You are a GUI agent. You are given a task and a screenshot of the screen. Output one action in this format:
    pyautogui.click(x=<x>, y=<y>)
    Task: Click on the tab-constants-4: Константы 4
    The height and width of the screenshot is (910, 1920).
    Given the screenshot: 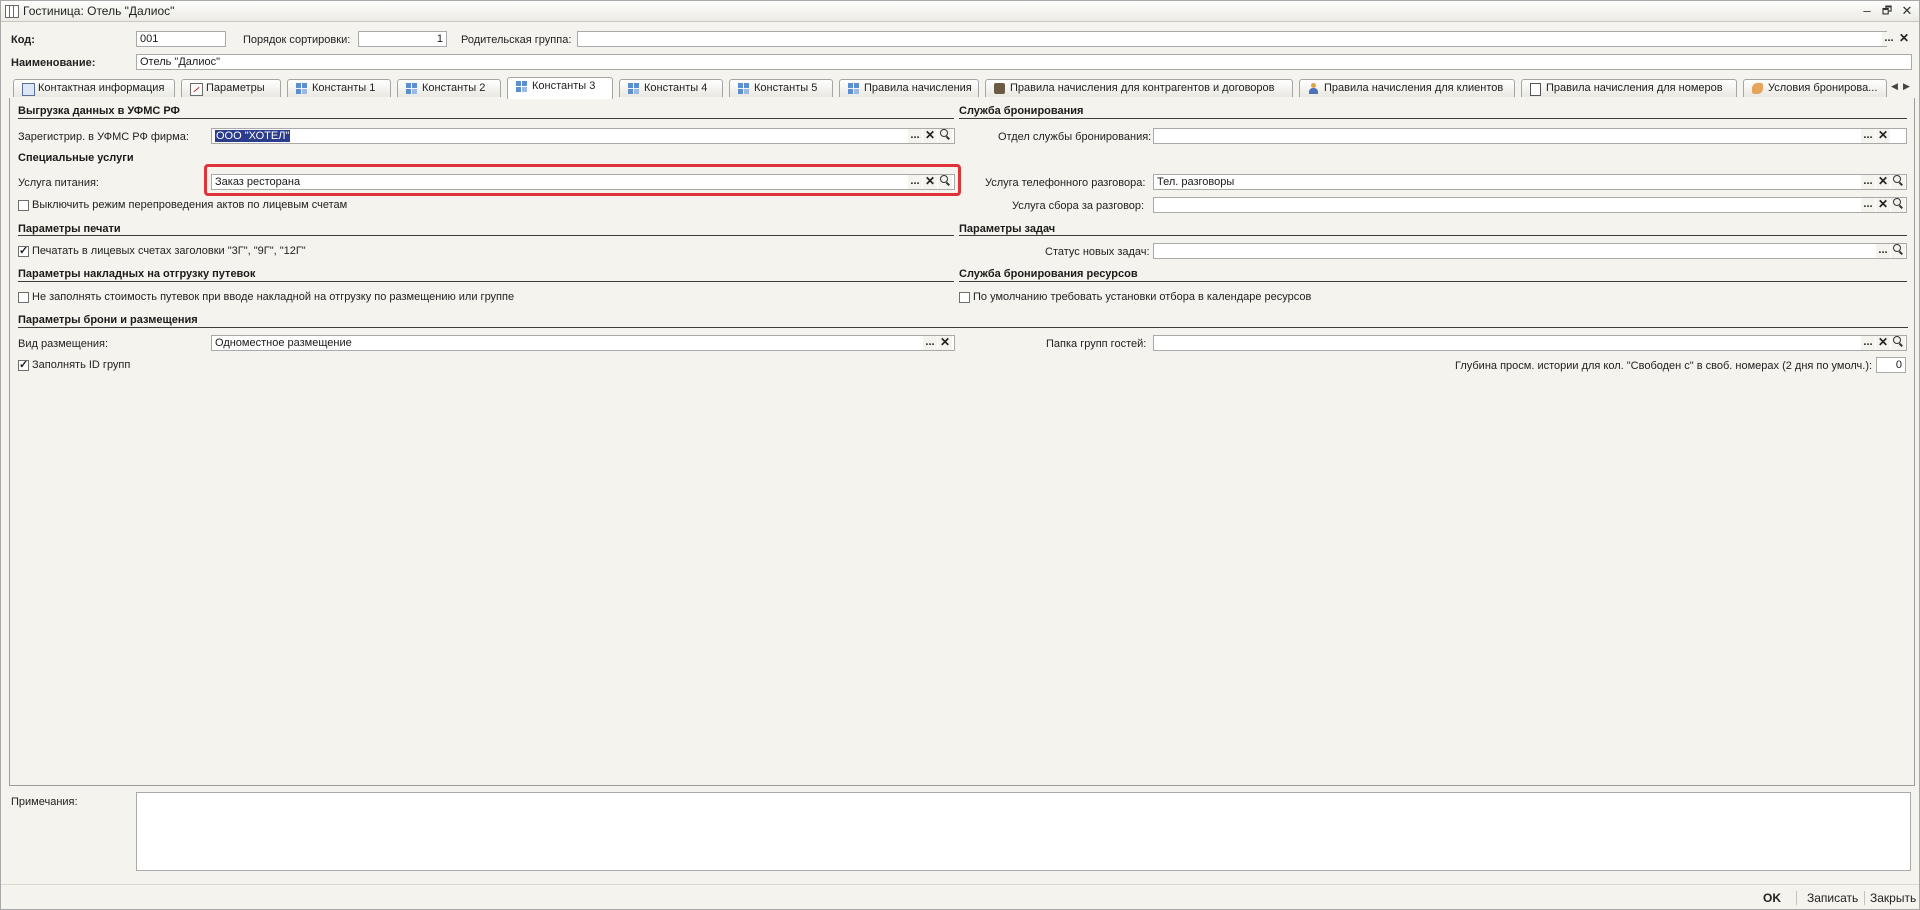 What is the action you would take?
    pyautogui.click(x=671, y=88)
    